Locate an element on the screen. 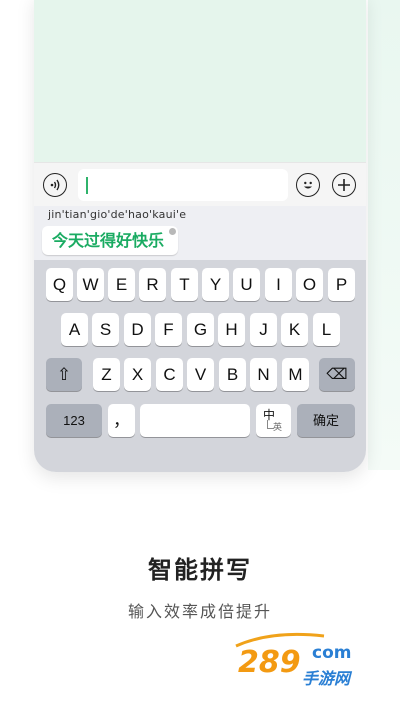 The height and width of the screenshot is (711, 400). input-bar is located at coordinates (200, 184).